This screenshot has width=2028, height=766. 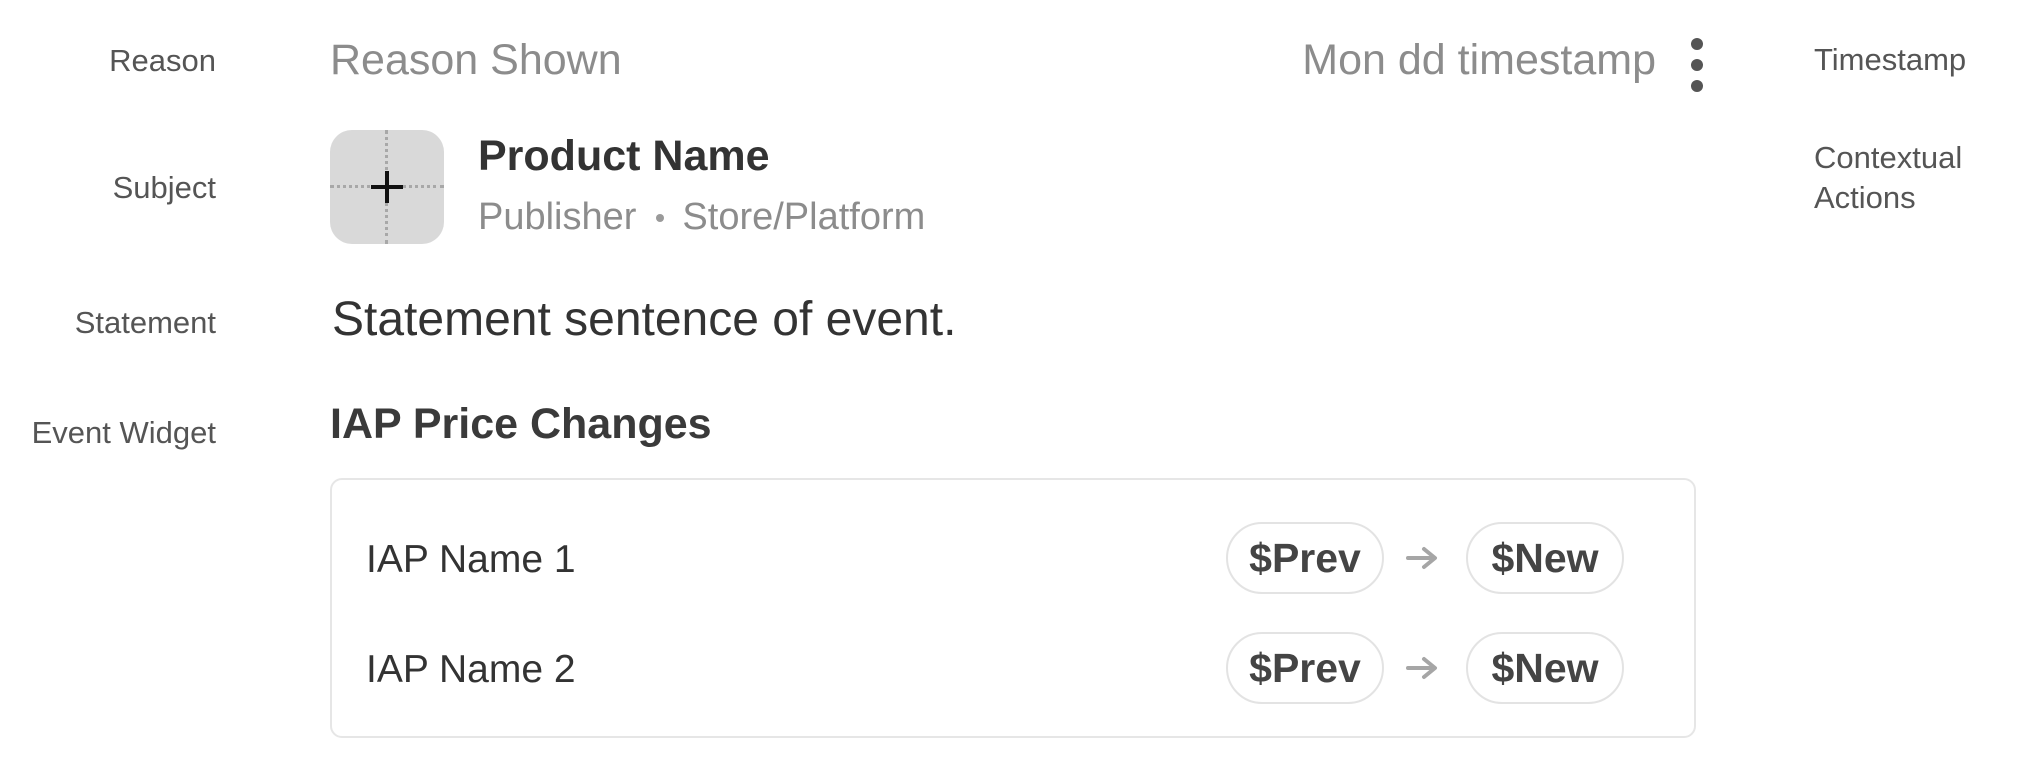 What do you see at coordinates (1479, 60) in the screenshot?
I see `event-timestamp: Mon dd timestamp` at bounding box center [1479, 60].